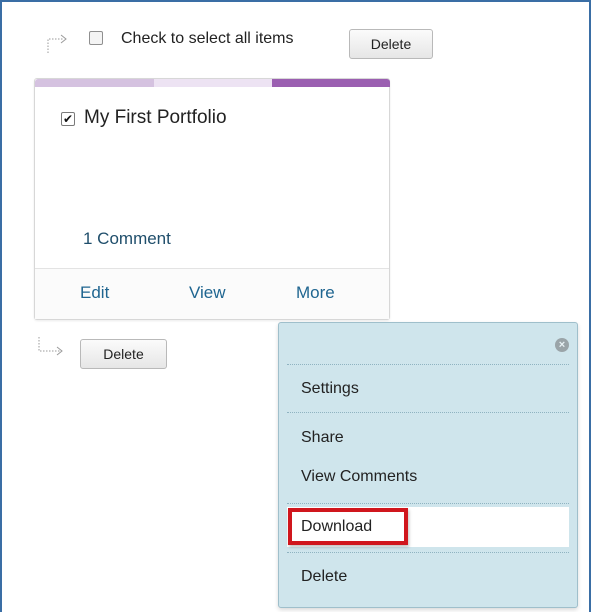 Image resolution: width=596 pixels, height=612 pixels. I want to click on delete-button-bottom: Delete, so click(123, 354).